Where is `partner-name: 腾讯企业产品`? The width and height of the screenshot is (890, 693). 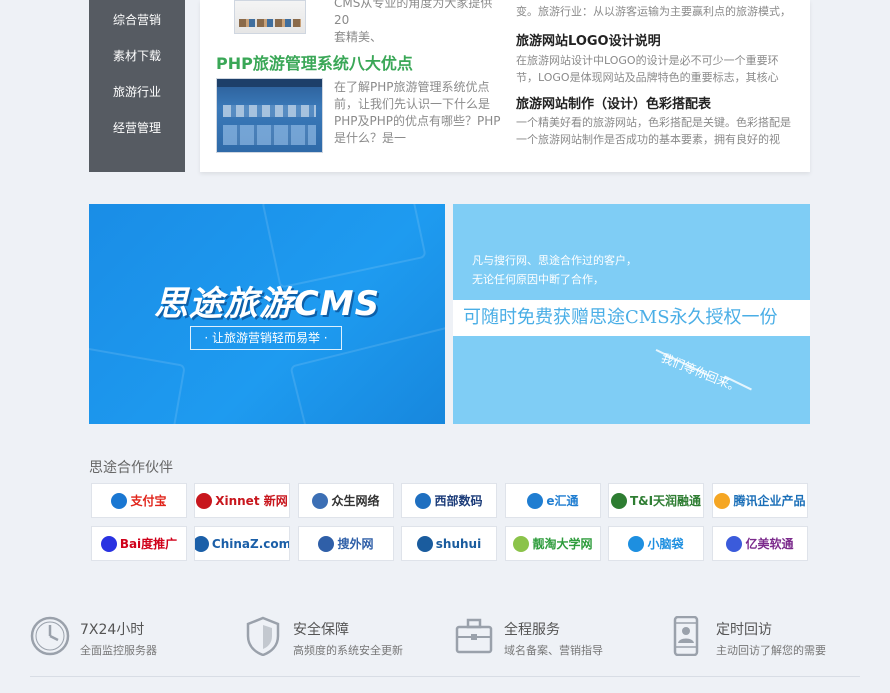 partner-name: 腾讯企业产品 is located at coordinates (769, 501).